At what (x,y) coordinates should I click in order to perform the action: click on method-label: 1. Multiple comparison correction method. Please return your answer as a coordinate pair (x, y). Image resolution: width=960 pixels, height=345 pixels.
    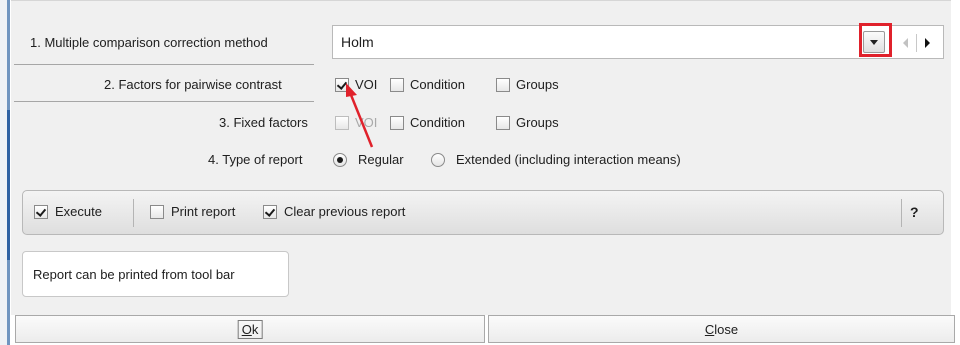
    Looking at the image, I should click on (149, 42).